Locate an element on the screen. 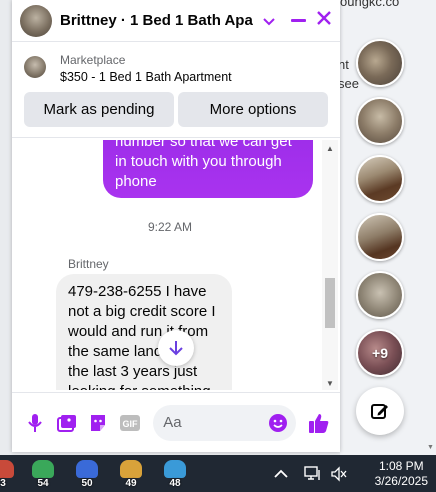  message-input-placeholder: Aa is located at coordinates (172, 422).